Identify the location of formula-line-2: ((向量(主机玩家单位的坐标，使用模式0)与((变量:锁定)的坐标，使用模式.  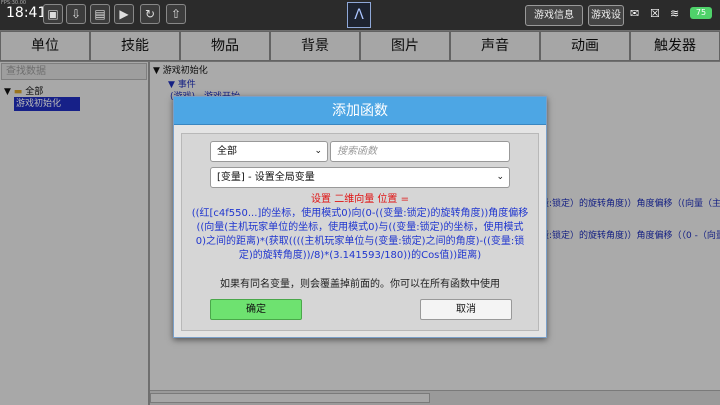
(360, 227).